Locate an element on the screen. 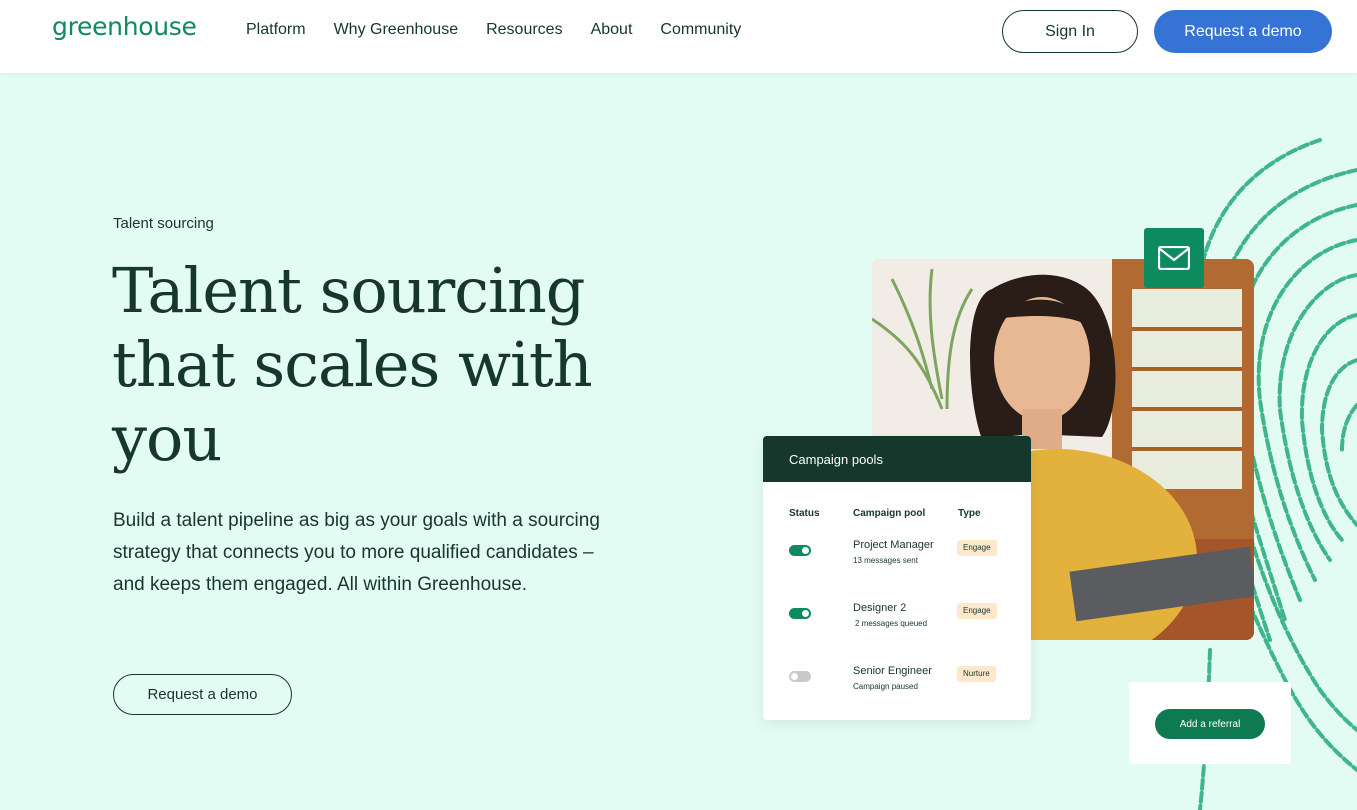  referral-card: Add a referral is located at coordinates (1210, 723).